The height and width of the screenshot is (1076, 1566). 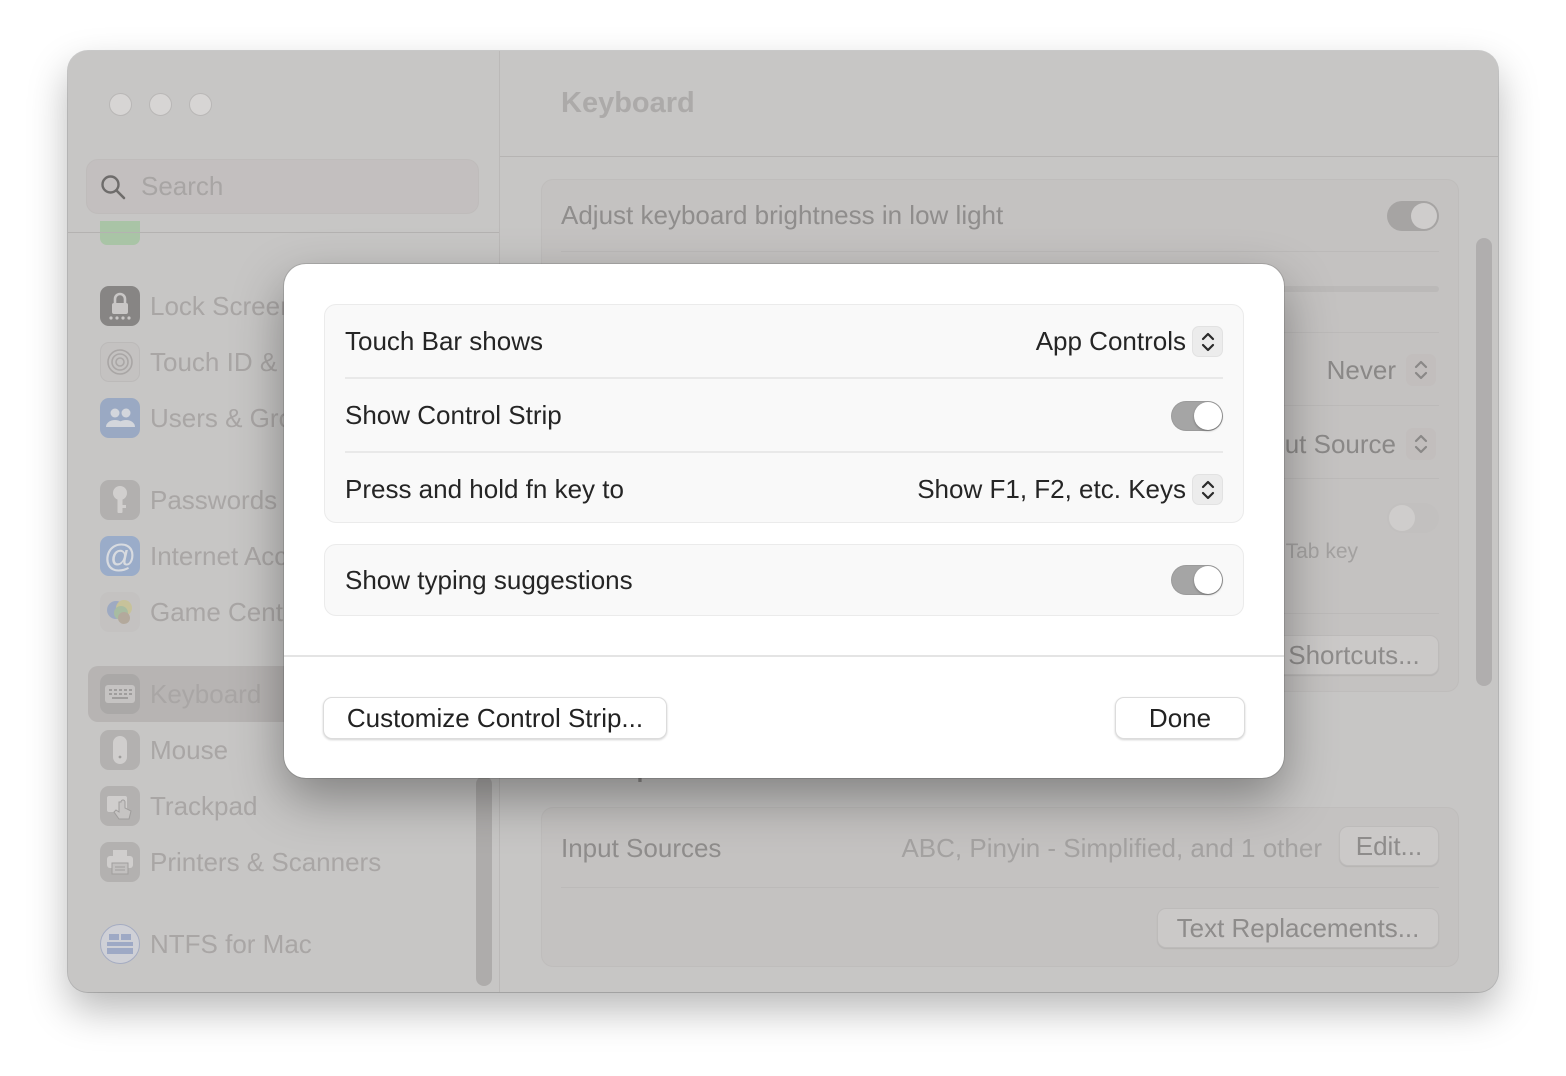 I want to click on users-icon, so click(x=120, y=418).